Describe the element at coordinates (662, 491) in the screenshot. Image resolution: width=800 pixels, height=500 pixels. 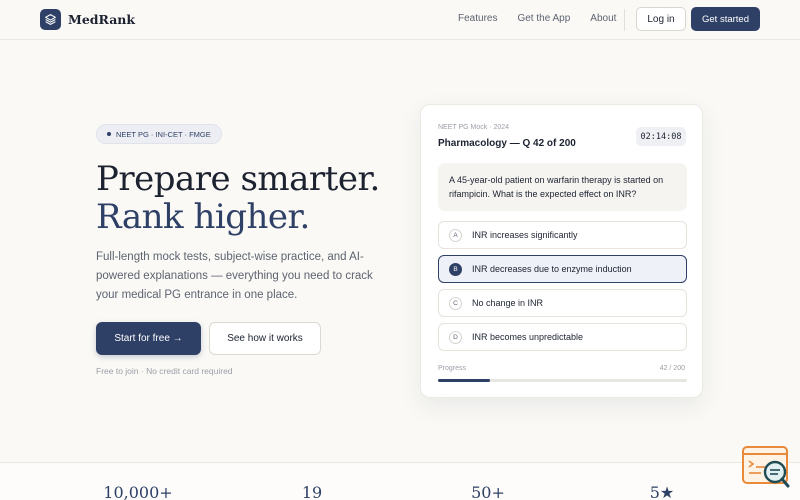
I see `stat-value: 5★` at that location.